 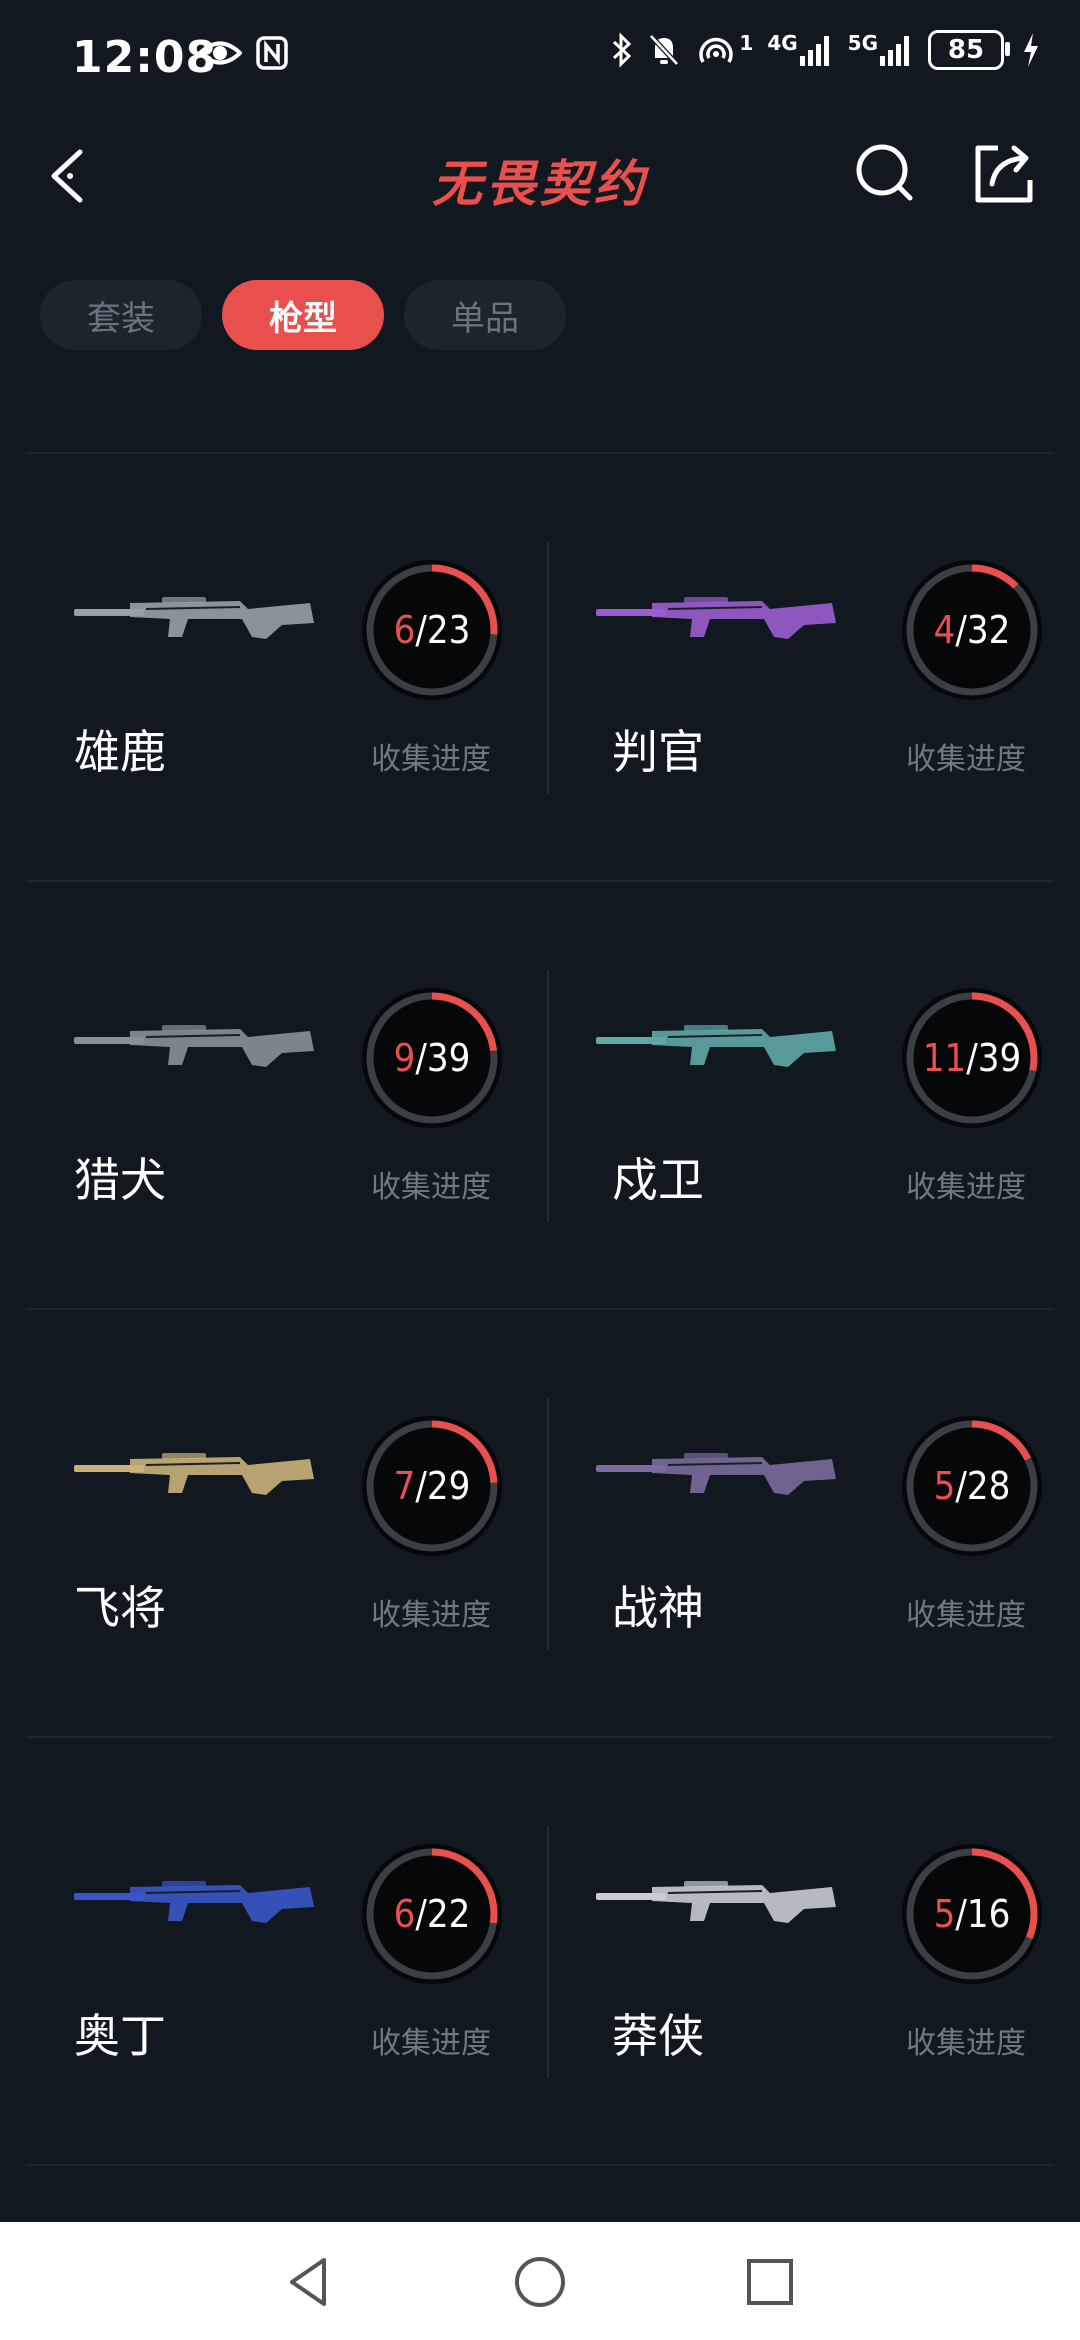 What do you see at coordinates (283, 1951) in the screenshot?
I see `weapon-card: 6/22 奥丁 收集进度` at bounding box center [283, 1951].